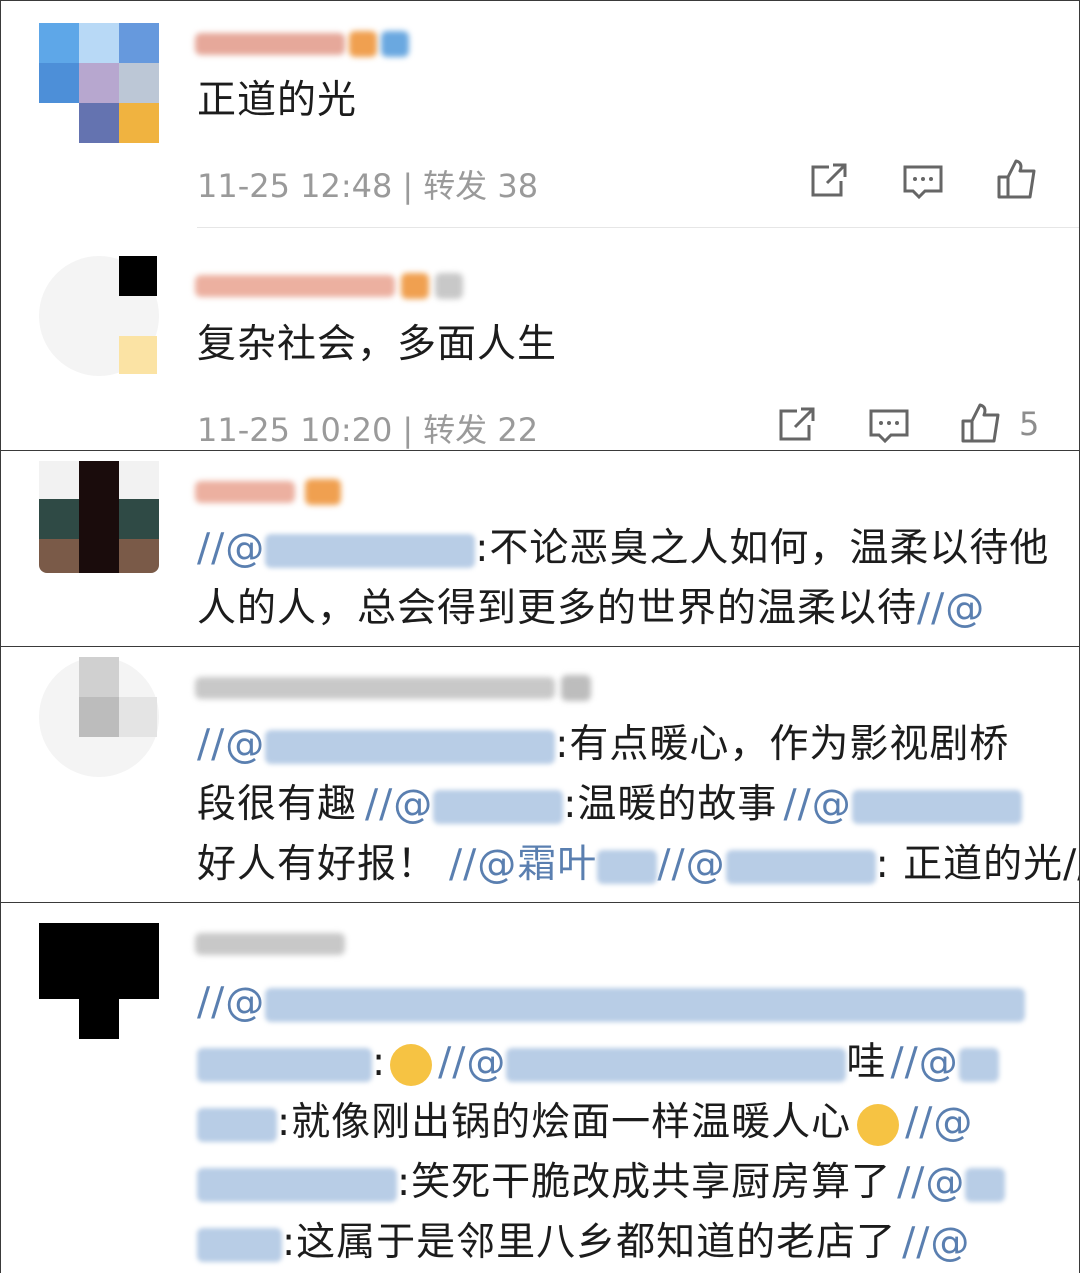 The image size is (1080, 1273). I want to click on laugh-cry-emoji: :, so click(402, 1063).